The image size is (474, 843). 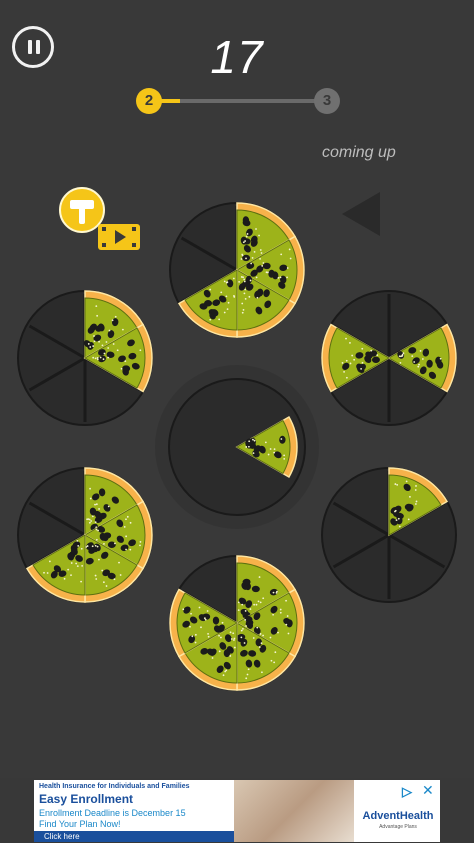 What do you see at coordinates (398, 816) in the screenshot?
I see `ad-brand-logo: AdventHealth` at bounding box center [398, 816].